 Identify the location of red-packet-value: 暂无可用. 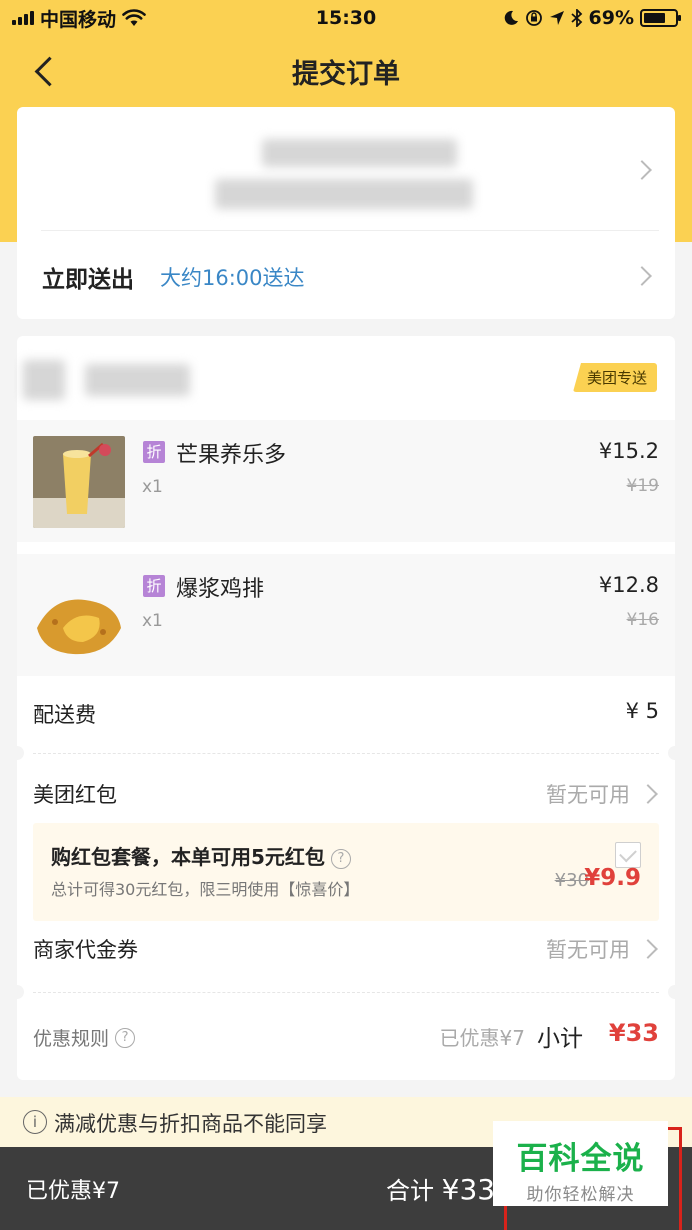
(588, 795).